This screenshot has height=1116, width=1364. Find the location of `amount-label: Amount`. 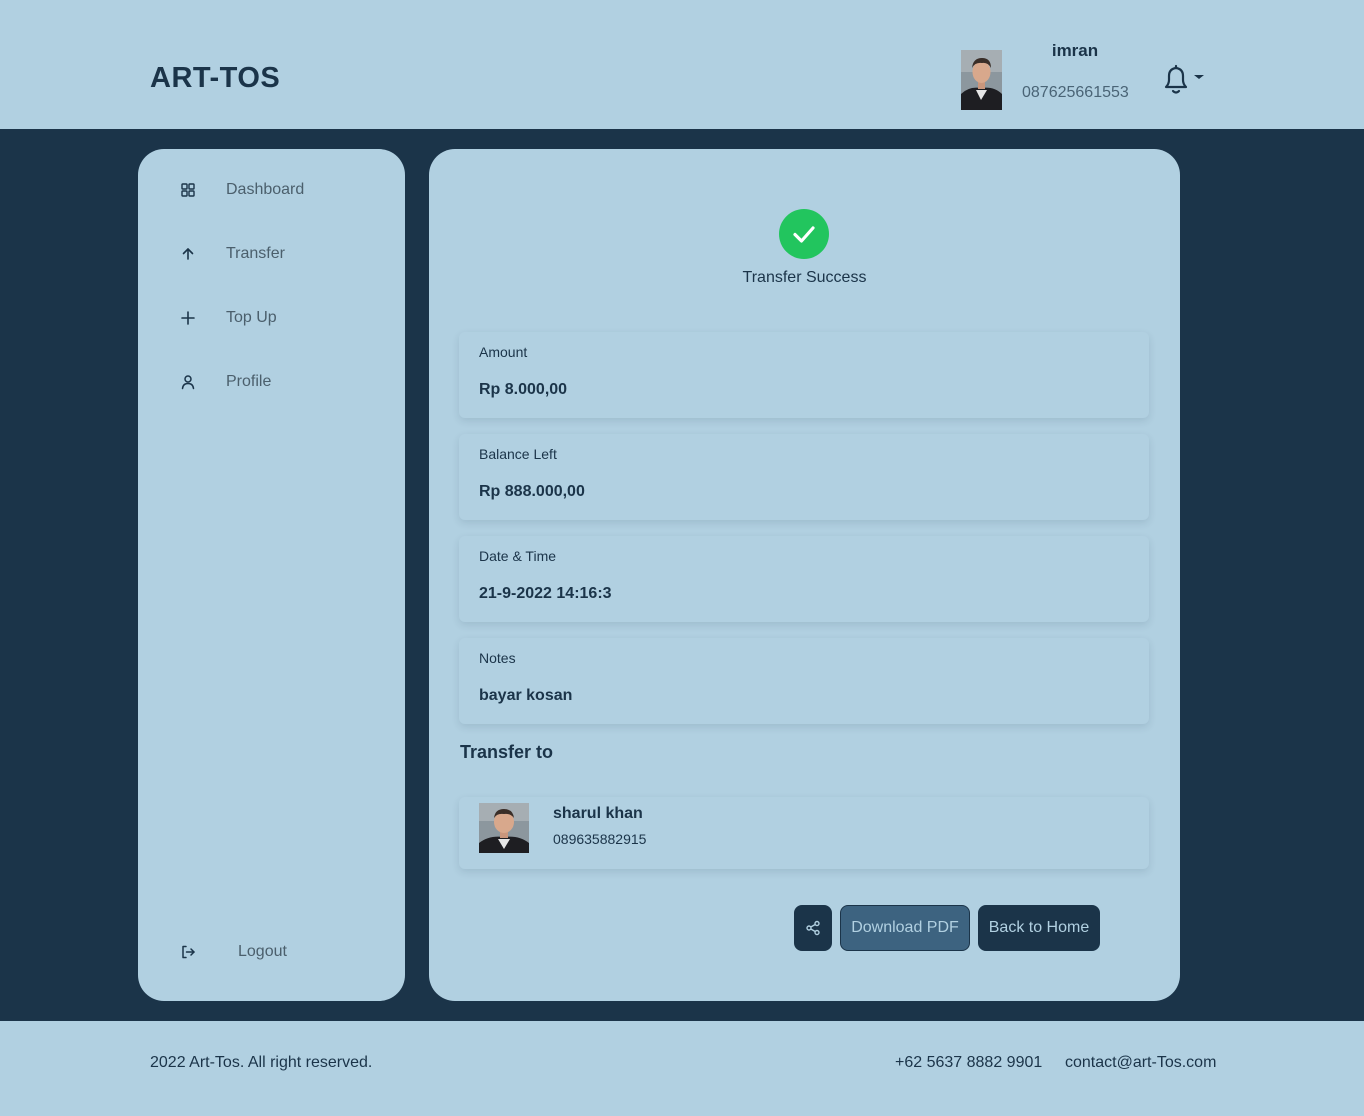

amount-label: Amount is located at coordinates (503, 352).